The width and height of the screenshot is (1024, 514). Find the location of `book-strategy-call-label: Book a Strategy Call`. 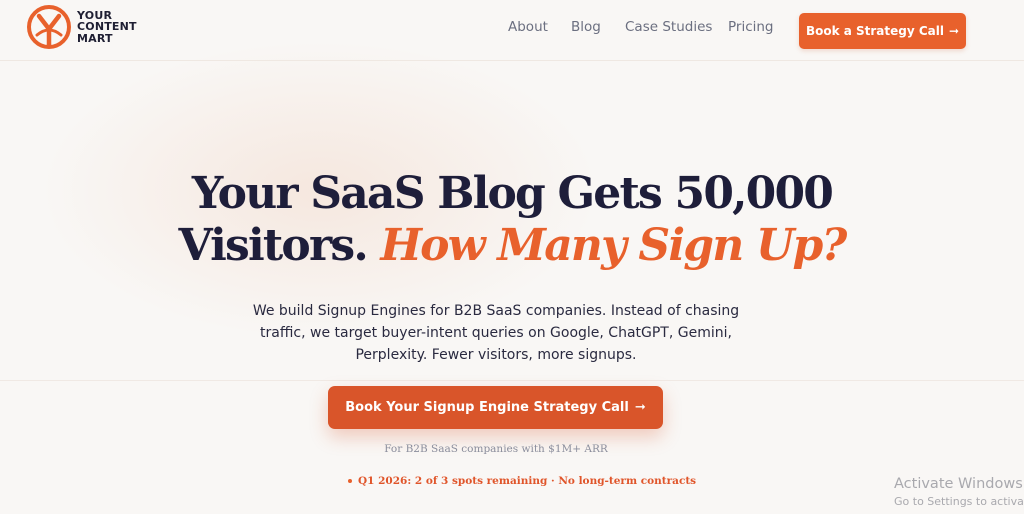

book-strategy-call-label: Book a Strategy Call is located at coordinates (874, 31).